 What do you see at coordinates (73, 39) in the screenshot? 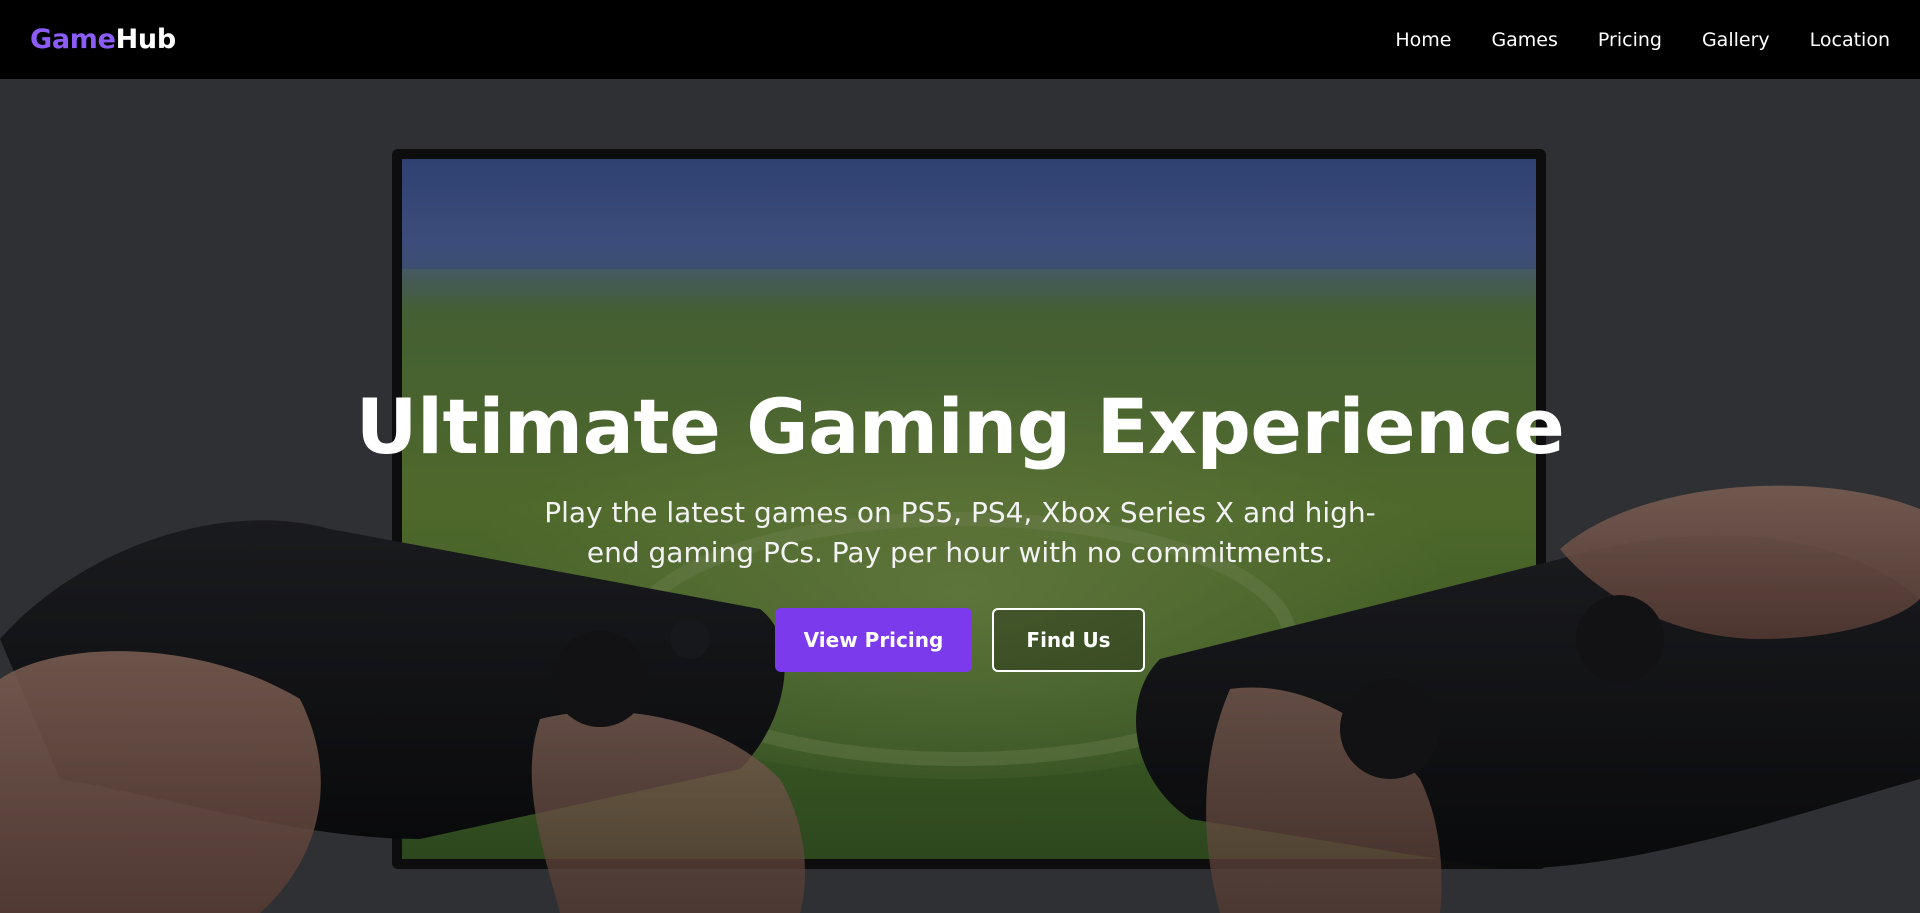
I see `brand-name-game: Game` at bounding box center [73, 39].